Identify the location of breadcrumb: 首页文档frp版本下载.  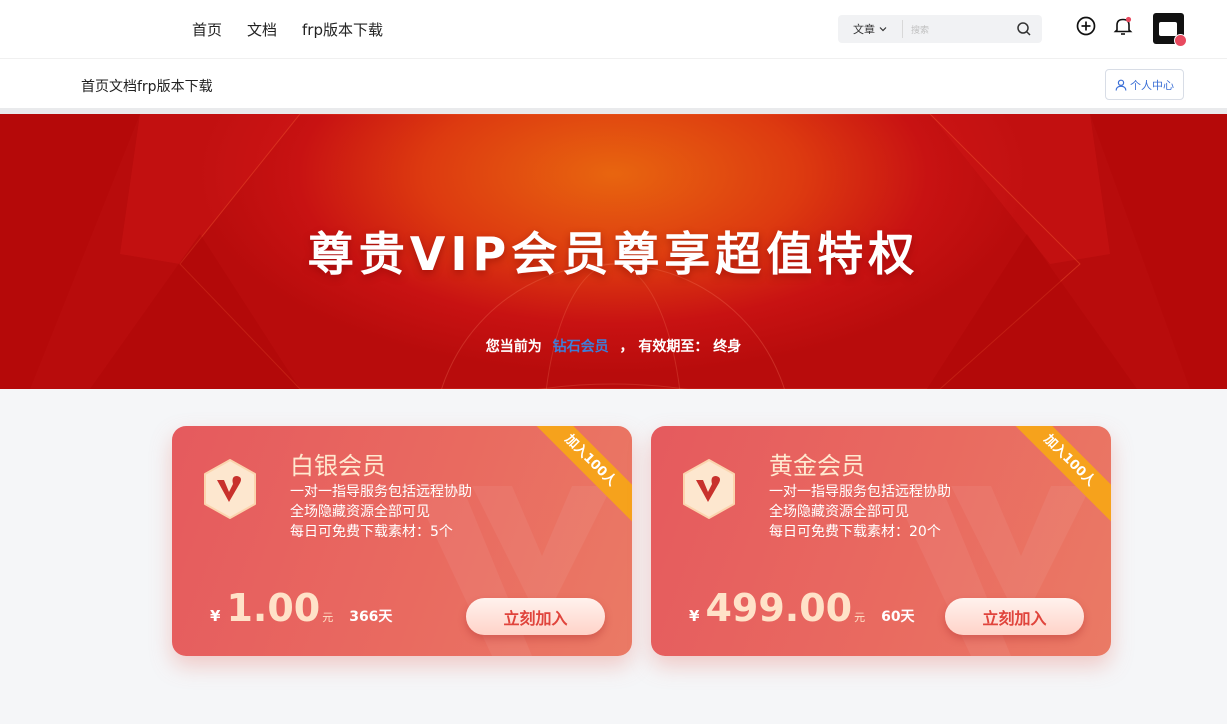
(147, 87).